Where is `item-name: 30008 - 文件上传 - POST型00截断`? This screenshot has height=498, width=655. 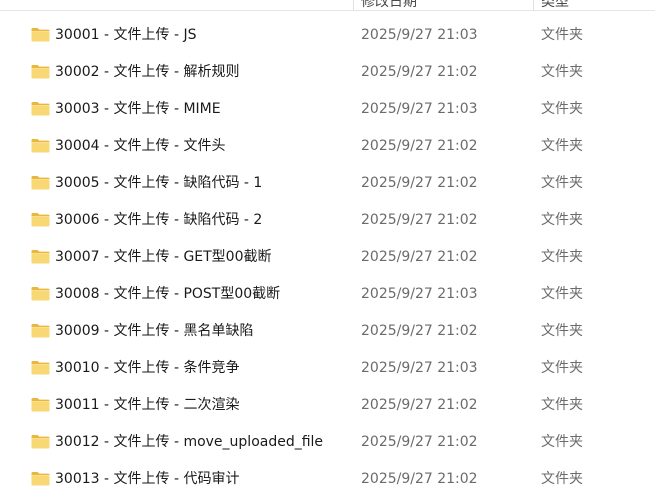
item-name: 30008 - 文件上传 - POST型00截断 is located at coordinates (167, 294).